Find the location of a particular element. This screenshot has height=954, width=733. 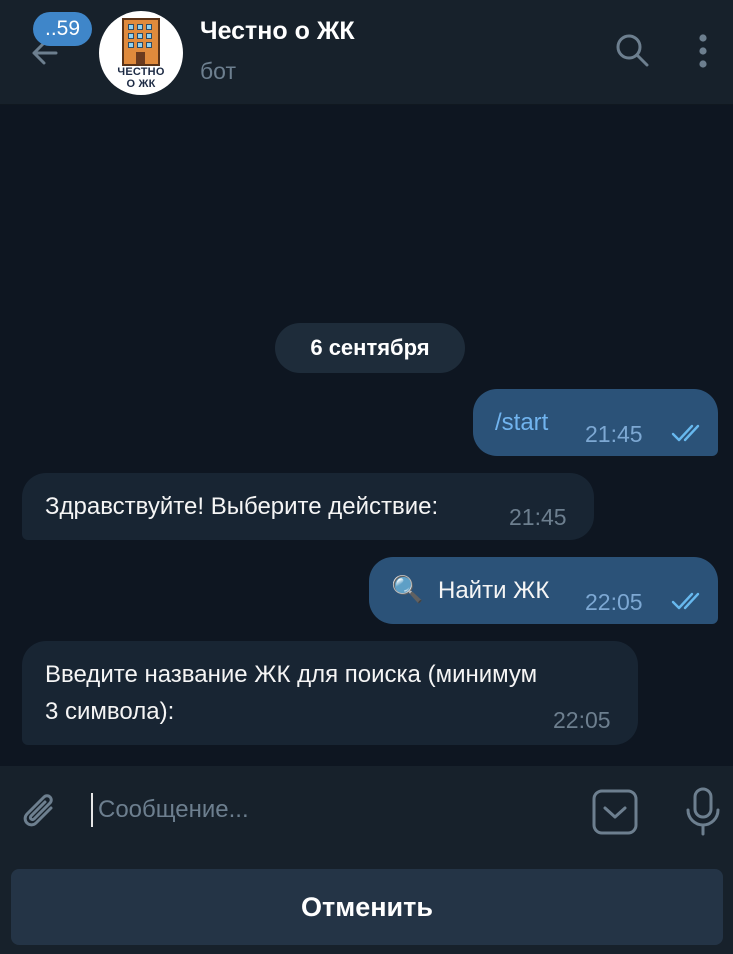

date-separator: 6 сентября is located at coordinates (370, 348).